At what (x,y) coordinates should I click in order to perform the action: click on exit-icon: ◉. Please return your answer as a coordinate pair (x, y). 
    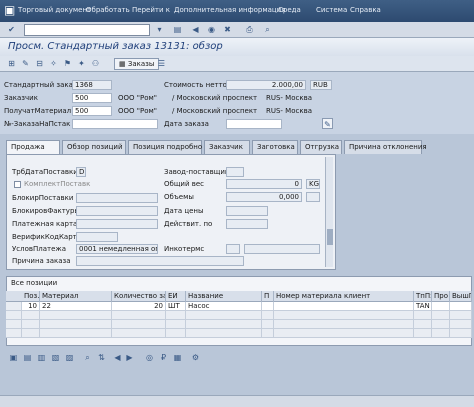
    Looking at the image, I should click on (211, 29).